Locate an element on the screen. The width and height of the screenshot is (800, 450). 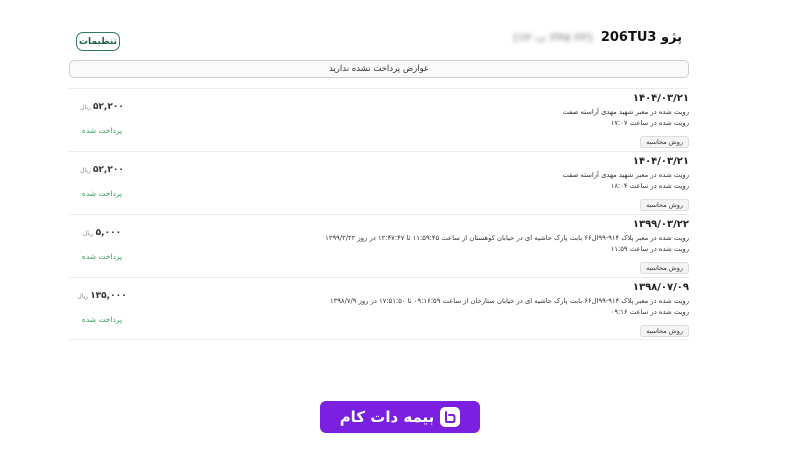
bimeh-logo: بیمه دات کام is located at coordinates (400, 417).